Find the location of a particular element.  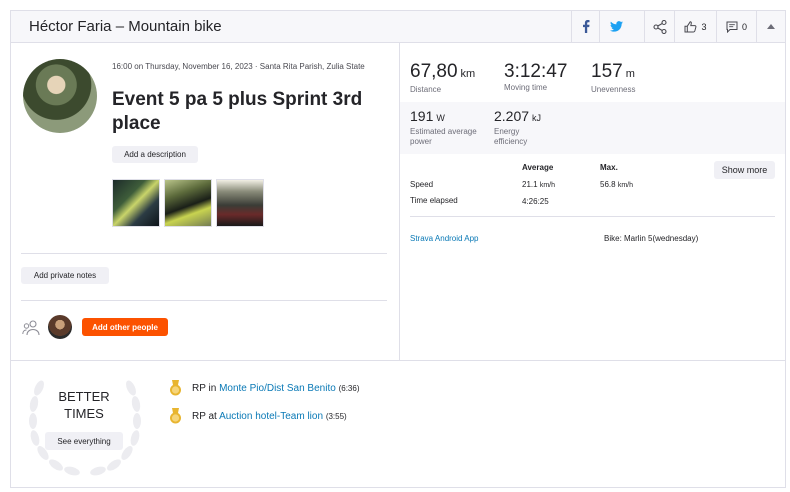

segment-link: Monte Pio/Dist San Benito is located at coordinates (277, 388).